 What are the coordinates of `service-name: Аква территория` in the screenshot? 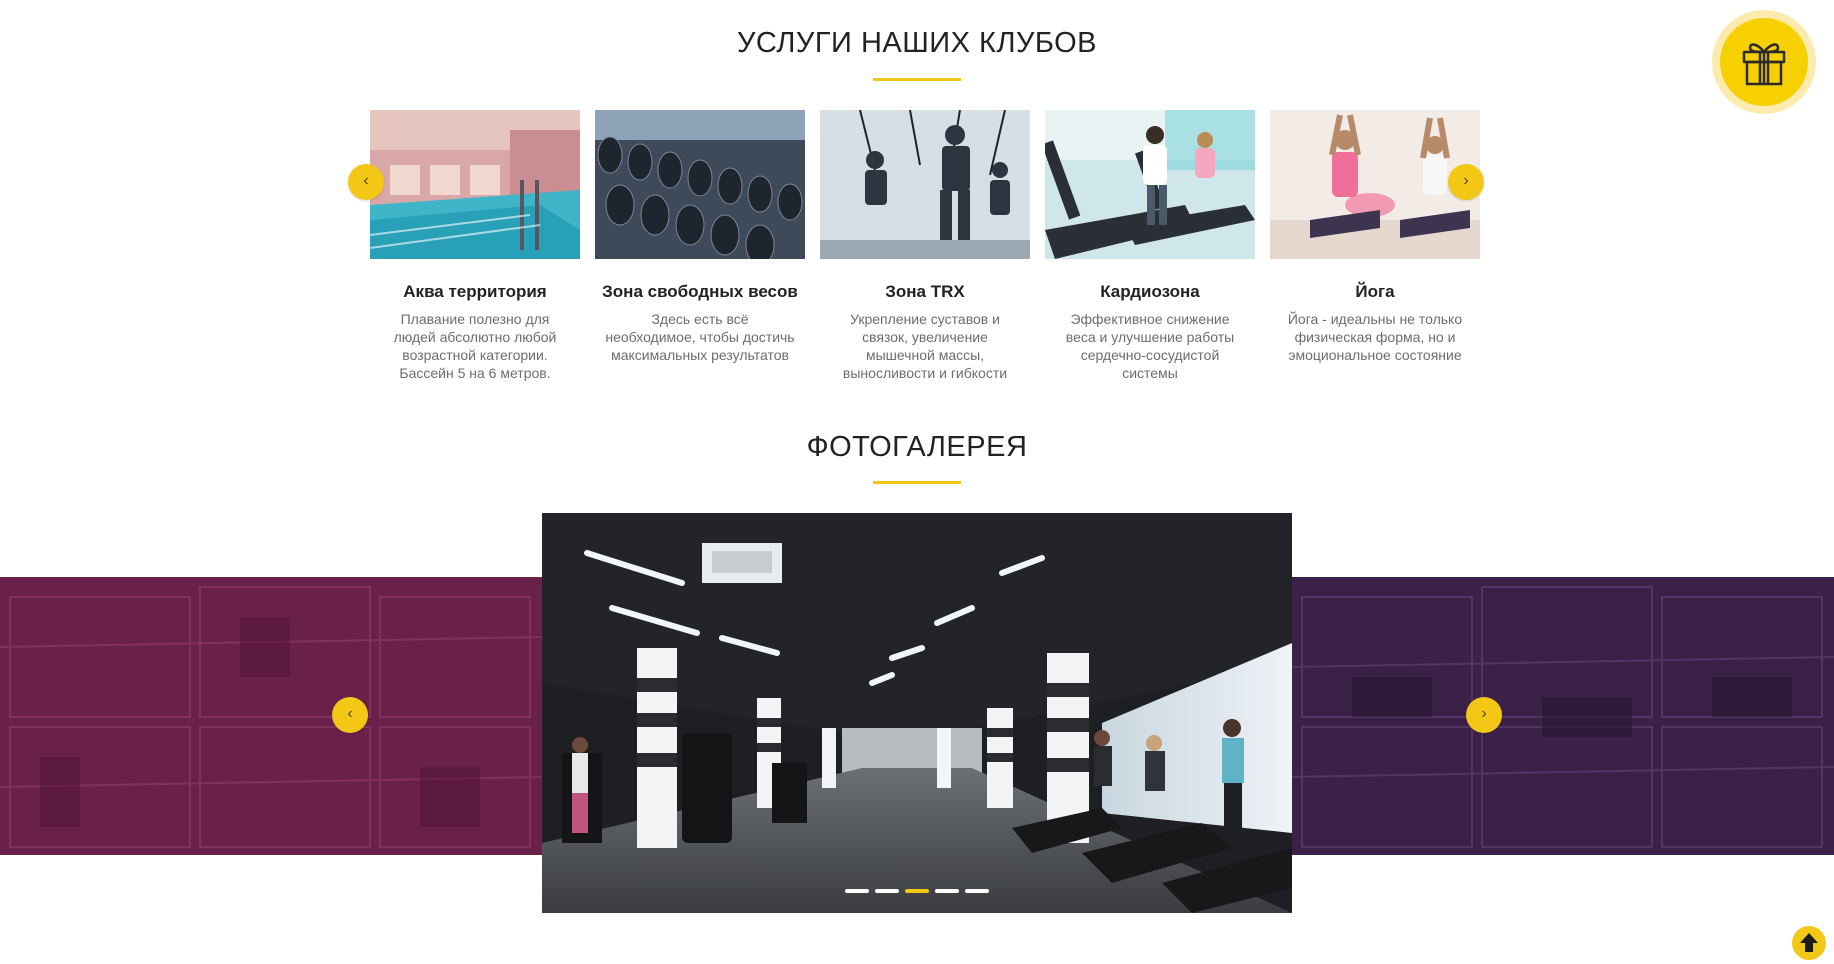 It's located at (475, 291).